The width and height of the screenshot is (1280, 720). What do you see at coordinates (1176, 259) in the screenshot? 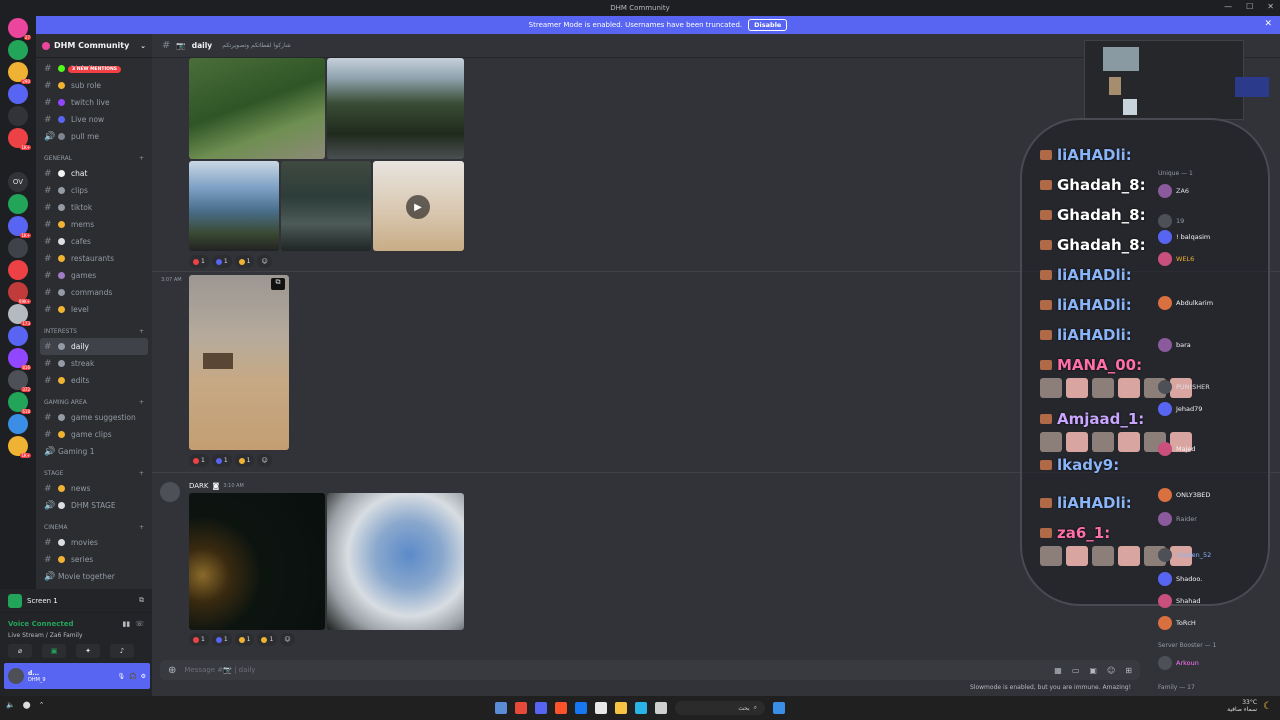
I see `member-item: WEL6` at bounding box center [1176, 259].